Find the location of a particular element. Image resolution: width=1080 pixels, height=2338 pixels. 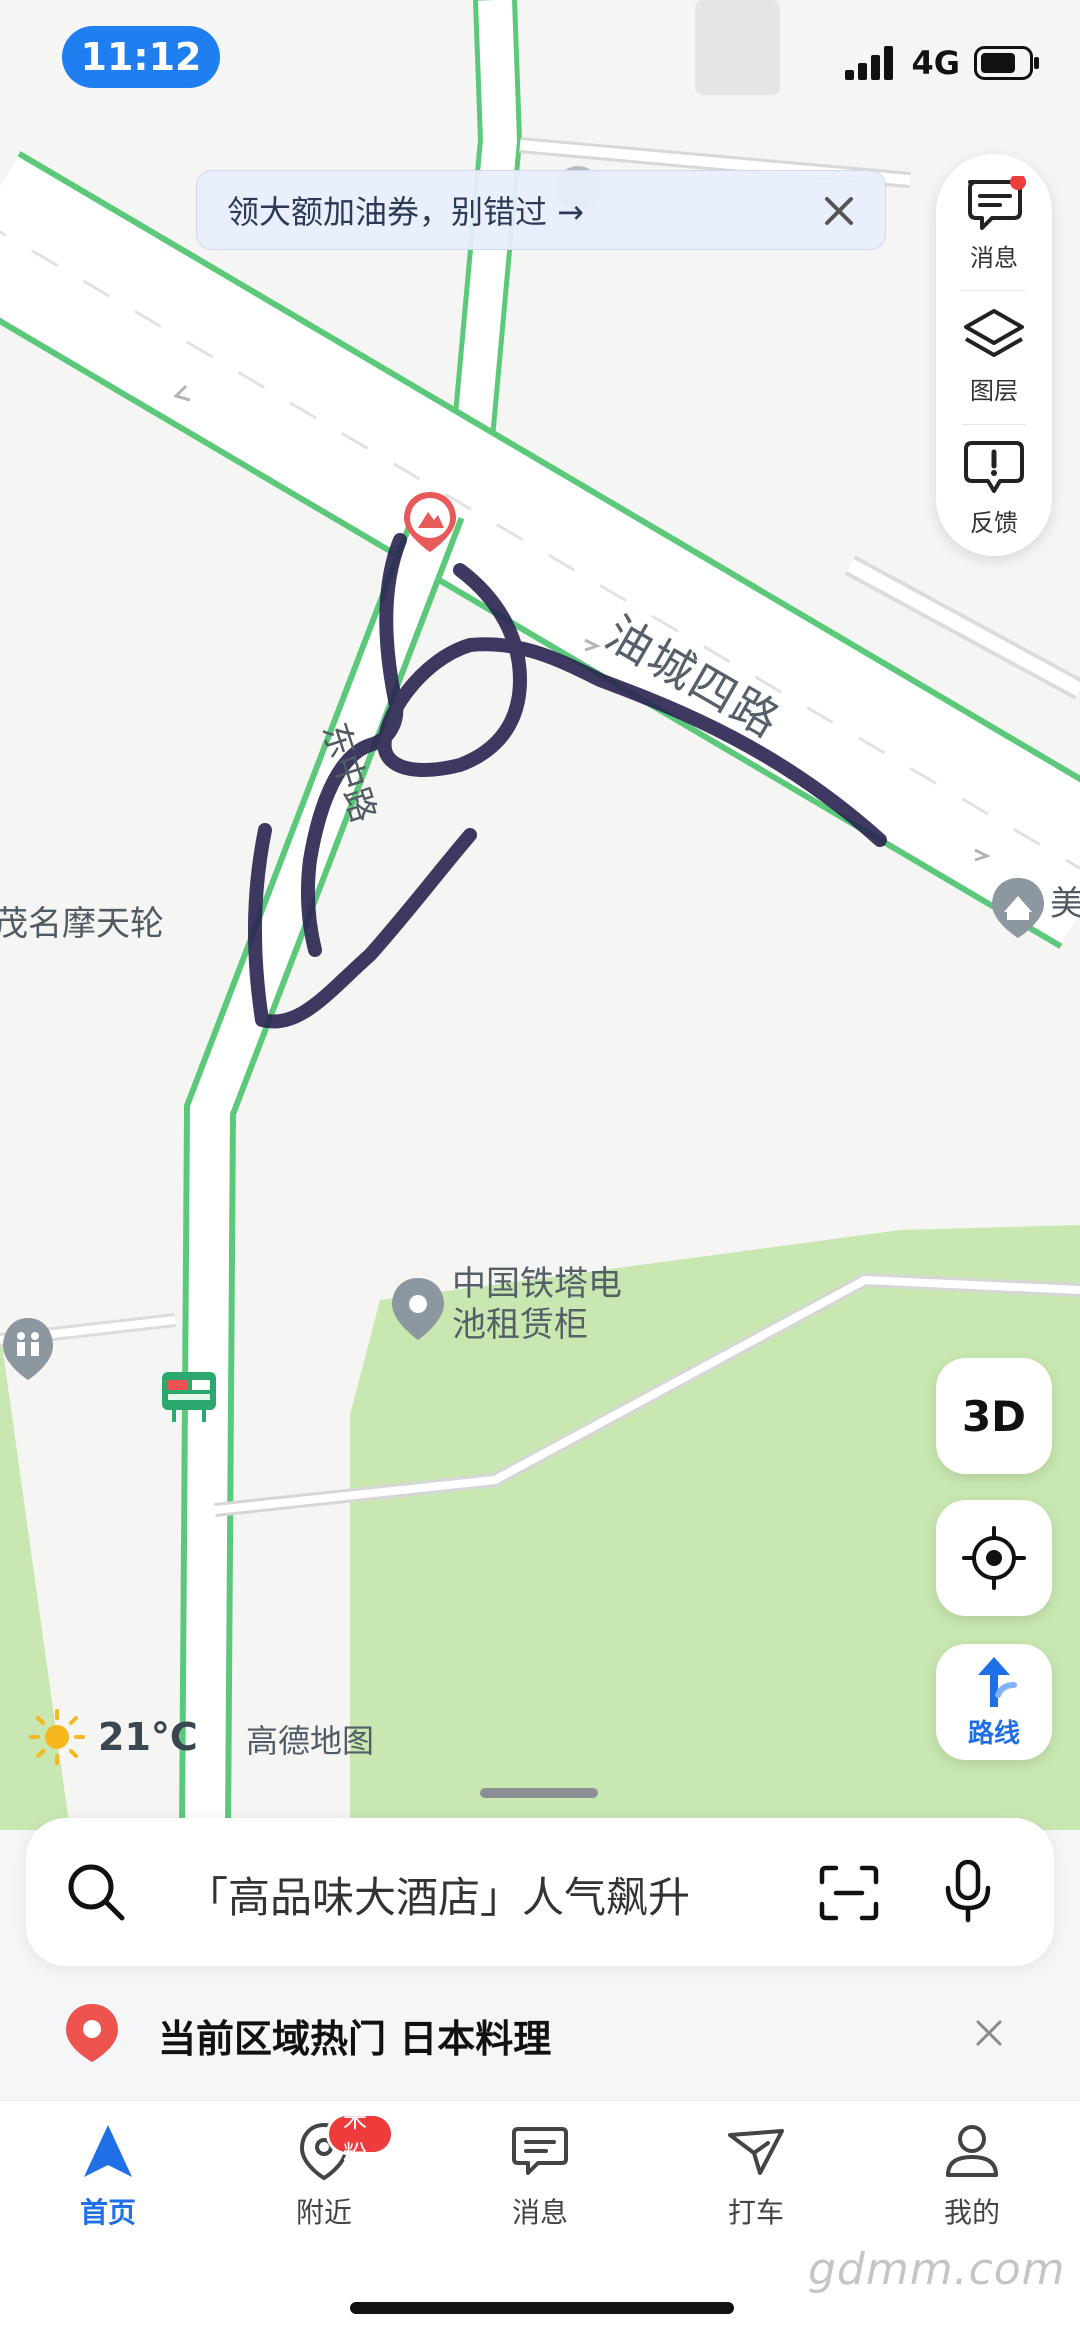

tab-label: 打车 is located at coordinates (755, 2212).